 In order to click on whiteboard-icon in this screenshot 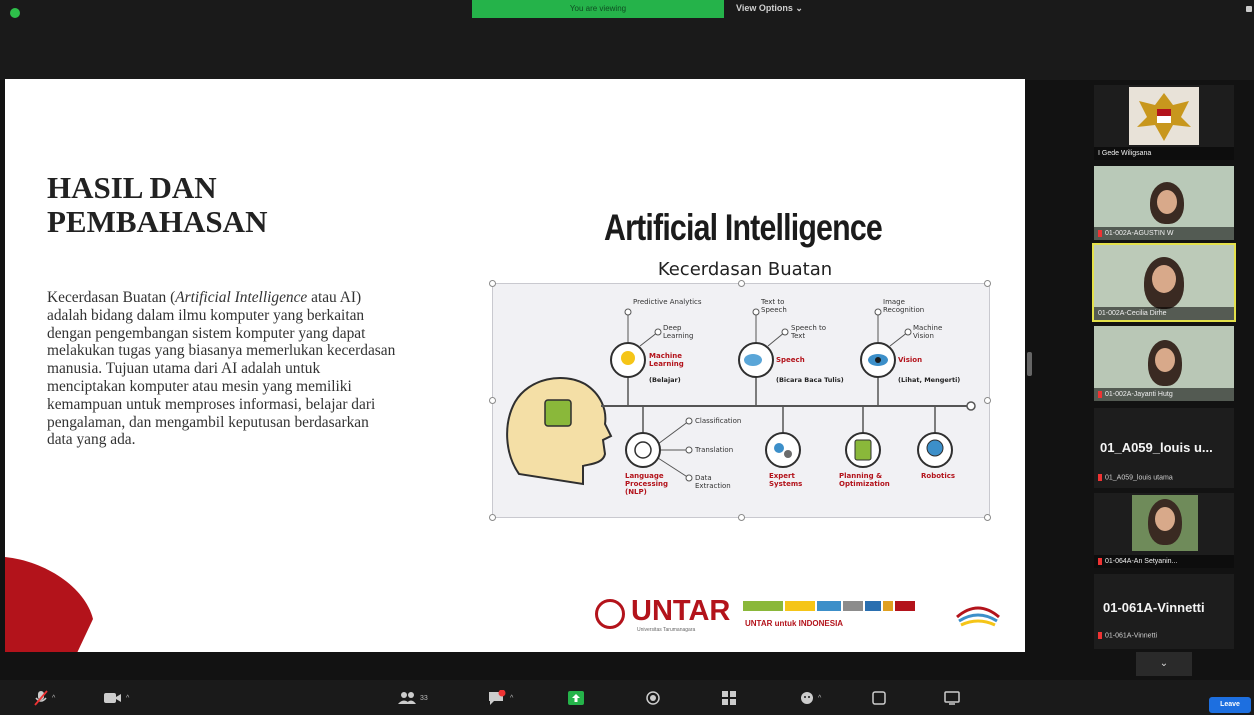, I will do `click(879, 698)`.